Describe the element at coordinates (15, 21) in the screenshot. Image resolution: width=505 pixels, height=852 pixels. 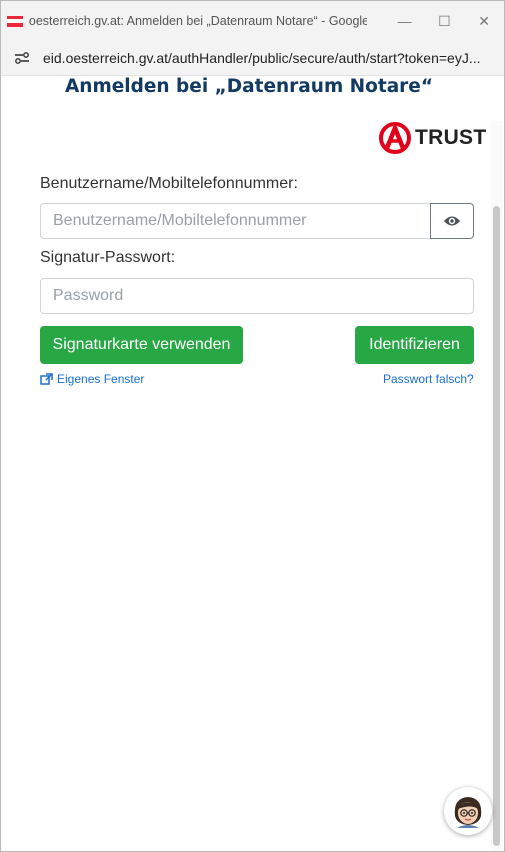
I see `austria-flag-icon` at that location.